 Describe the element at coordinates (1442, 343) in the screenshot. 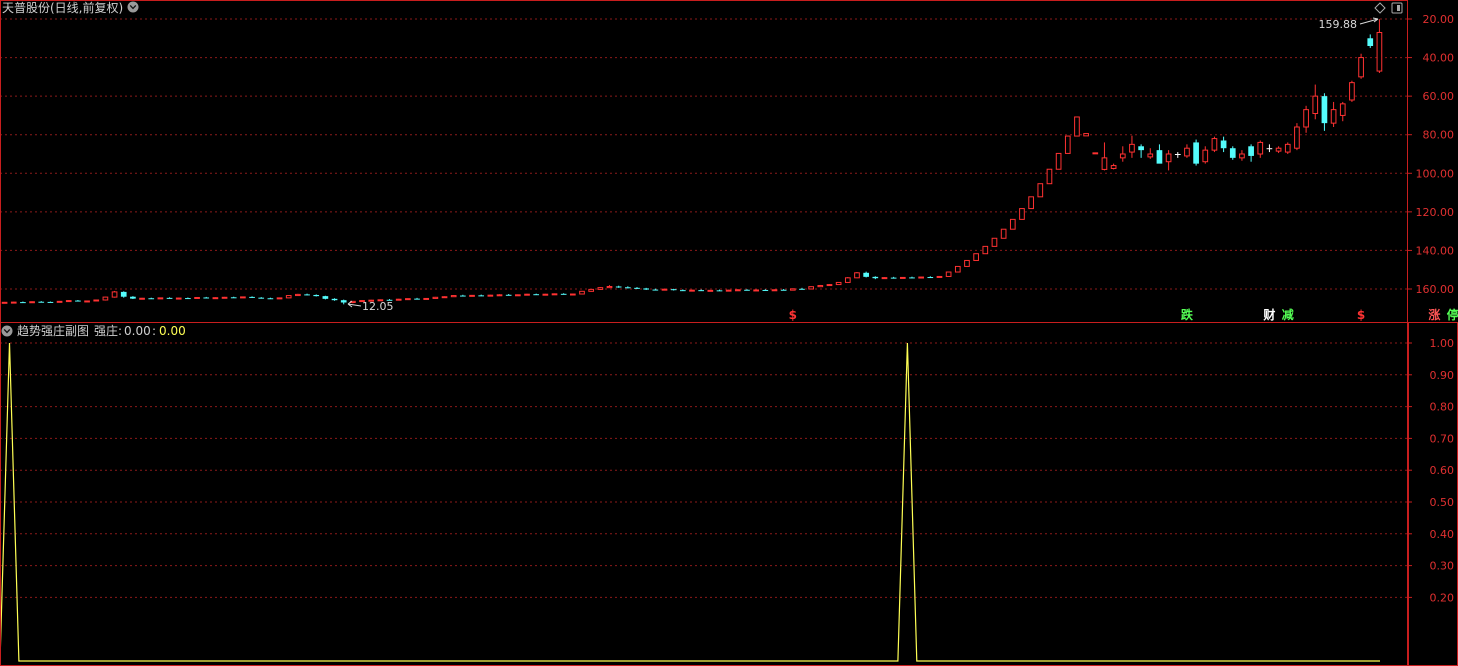

I see `sub-y-tick-label: 1.00` at that location.